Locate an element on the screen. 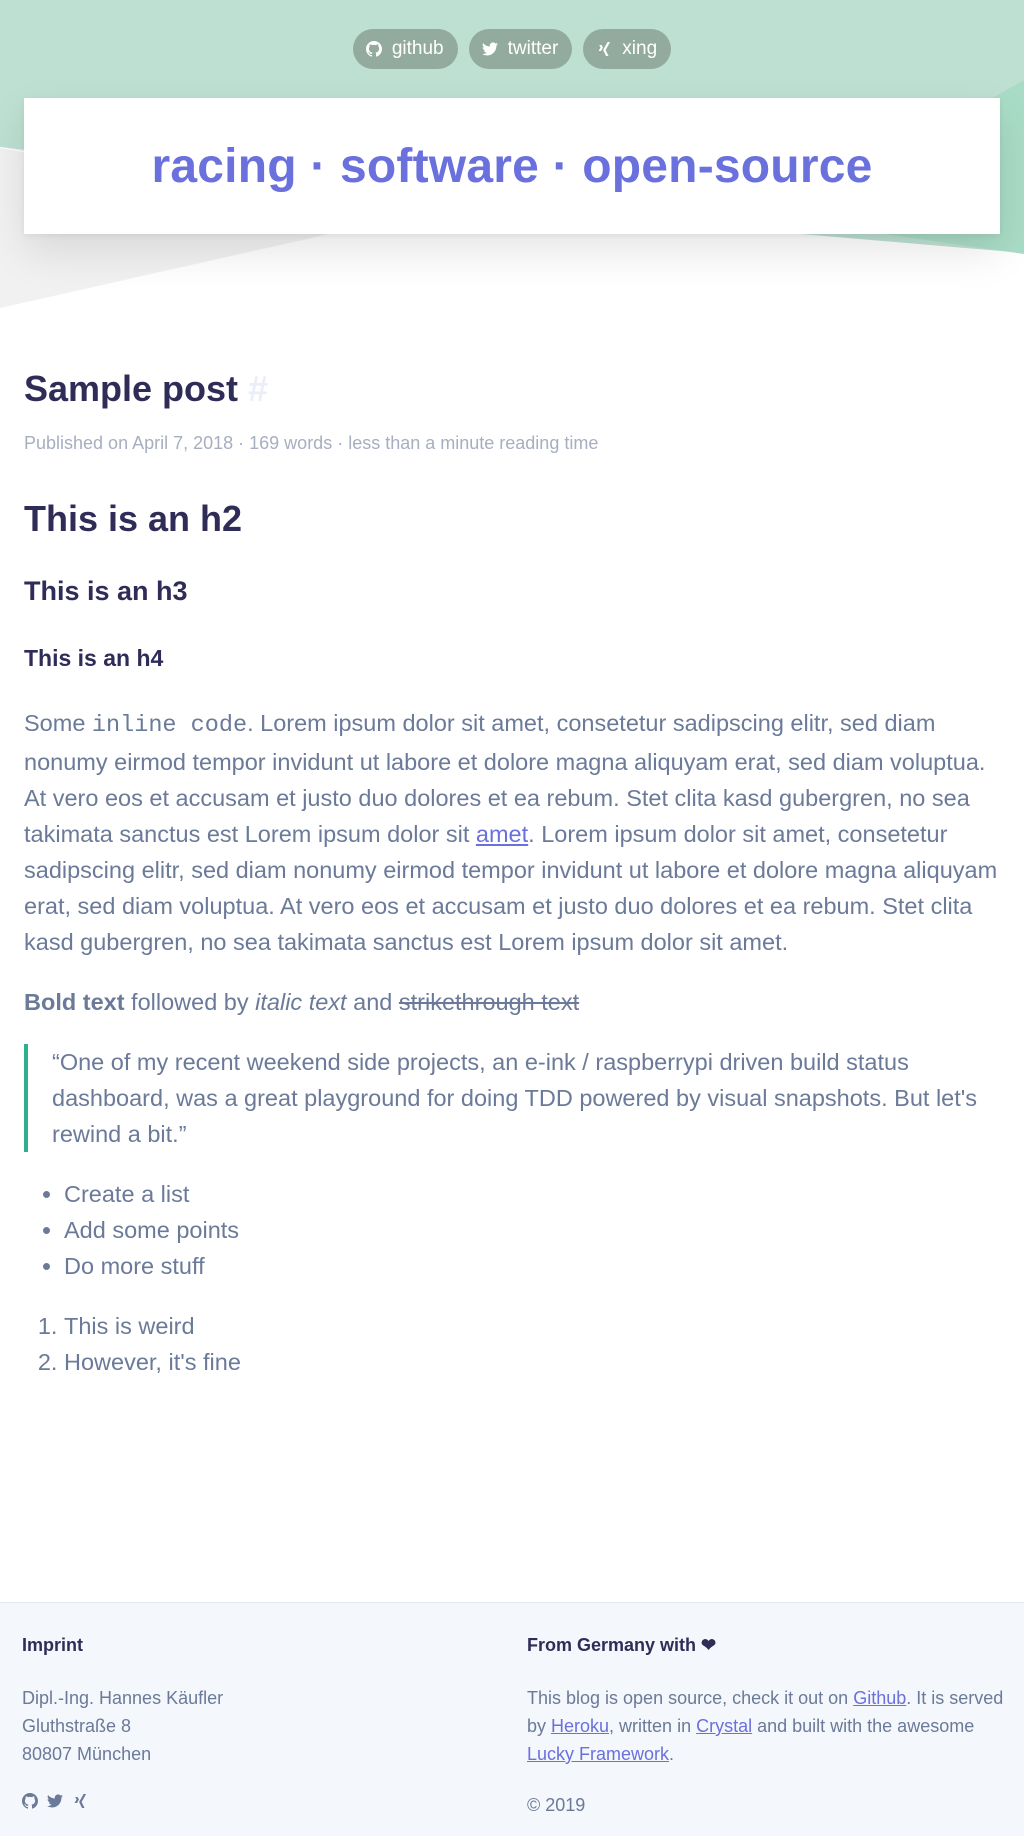 This screenshot has height=1836, width=1024. twitter-label: twitter is located at coordinates (533, 48).